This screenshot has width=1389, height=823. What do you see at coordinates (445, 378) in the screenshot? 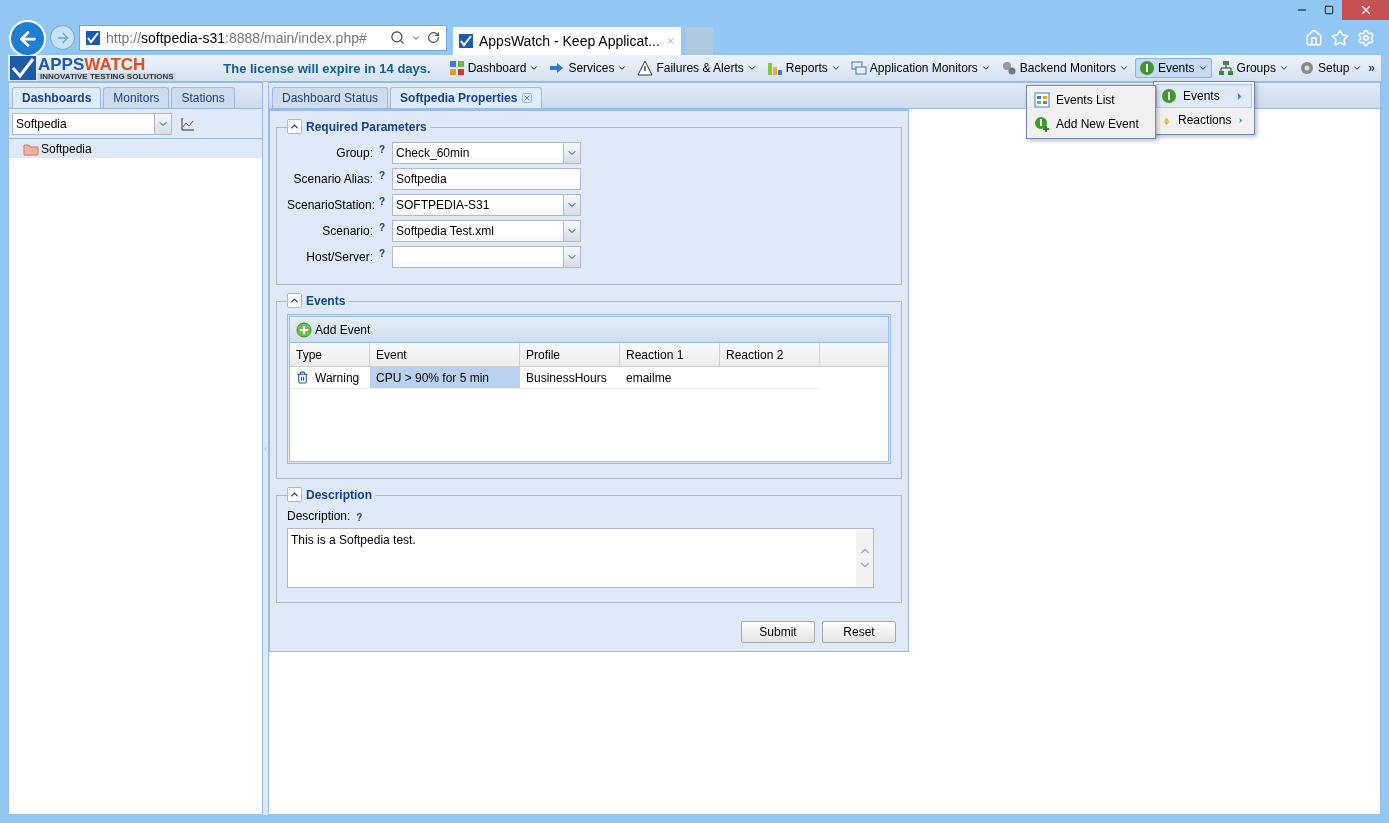
I see `table-cell: CPU > 90% for 5 min` at bounding box center [445, 378].